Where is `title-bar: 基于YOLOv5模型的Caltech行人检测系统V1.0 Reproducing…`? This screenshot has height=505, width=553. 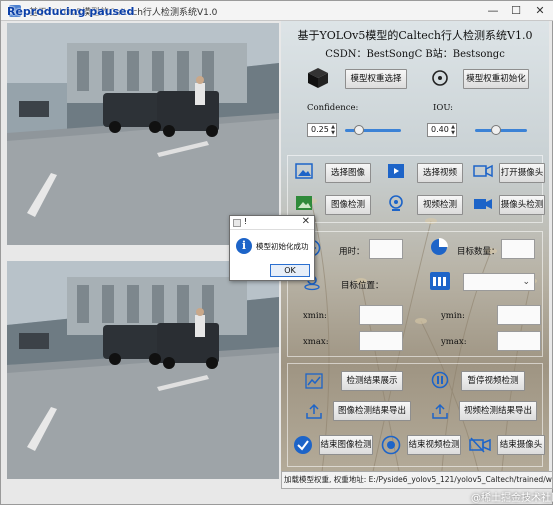 title-bar: 基于YOLOv5模型的Caltech行人检测系统V1.0 Reproducing… is located at coordinates (277, 11).